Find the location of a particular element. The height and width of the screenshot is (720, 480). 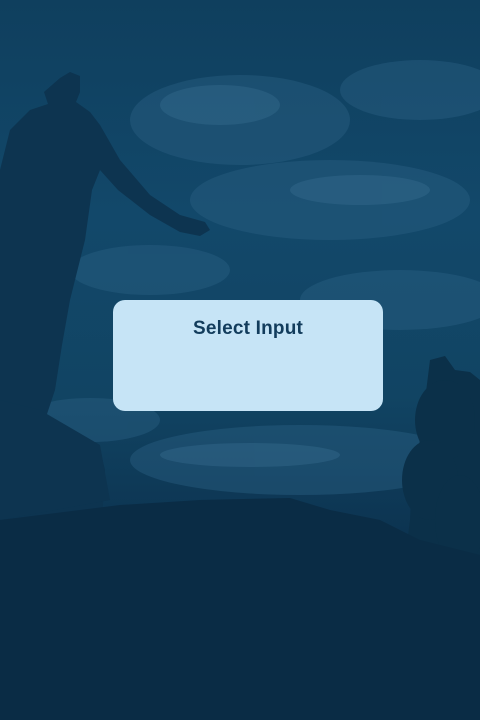

dialog-title: Select Input is located at coordinates (248, 328).